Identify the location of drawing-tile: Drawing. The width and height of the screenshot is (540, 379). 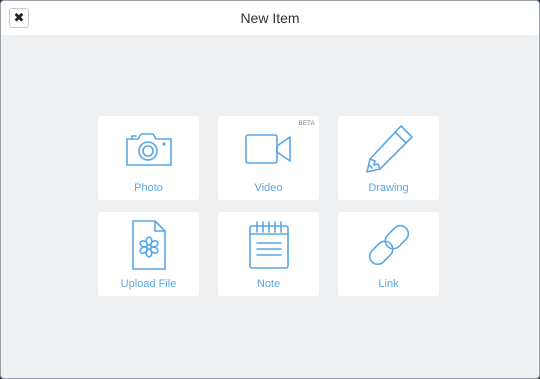
(388, 158).